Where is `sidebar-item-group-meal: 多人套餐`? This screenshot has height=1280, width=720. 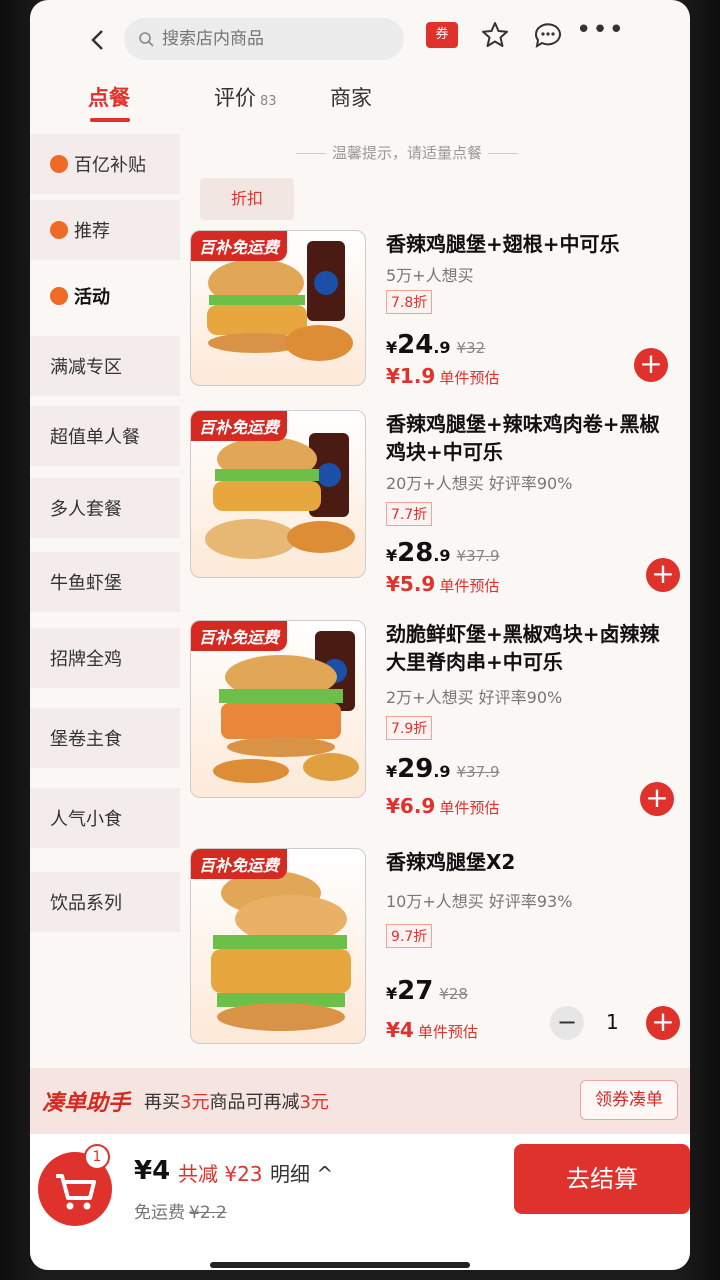 sidebar-item-group-meal: 多人套餐 is located at coordinates (105, 508).